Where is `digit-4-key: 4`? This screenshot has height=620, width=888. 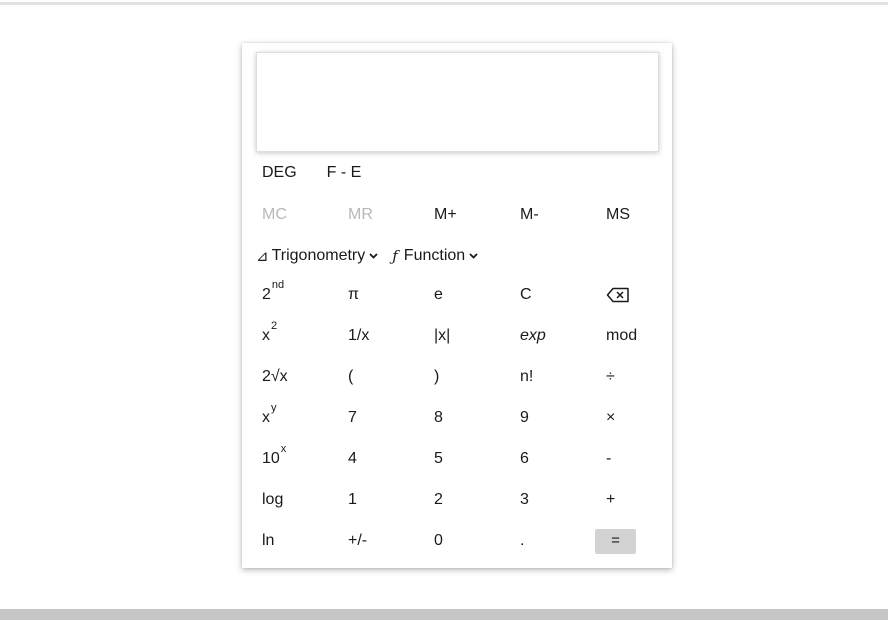 digit-4-key: 4 is located at coordinates (352, 459).